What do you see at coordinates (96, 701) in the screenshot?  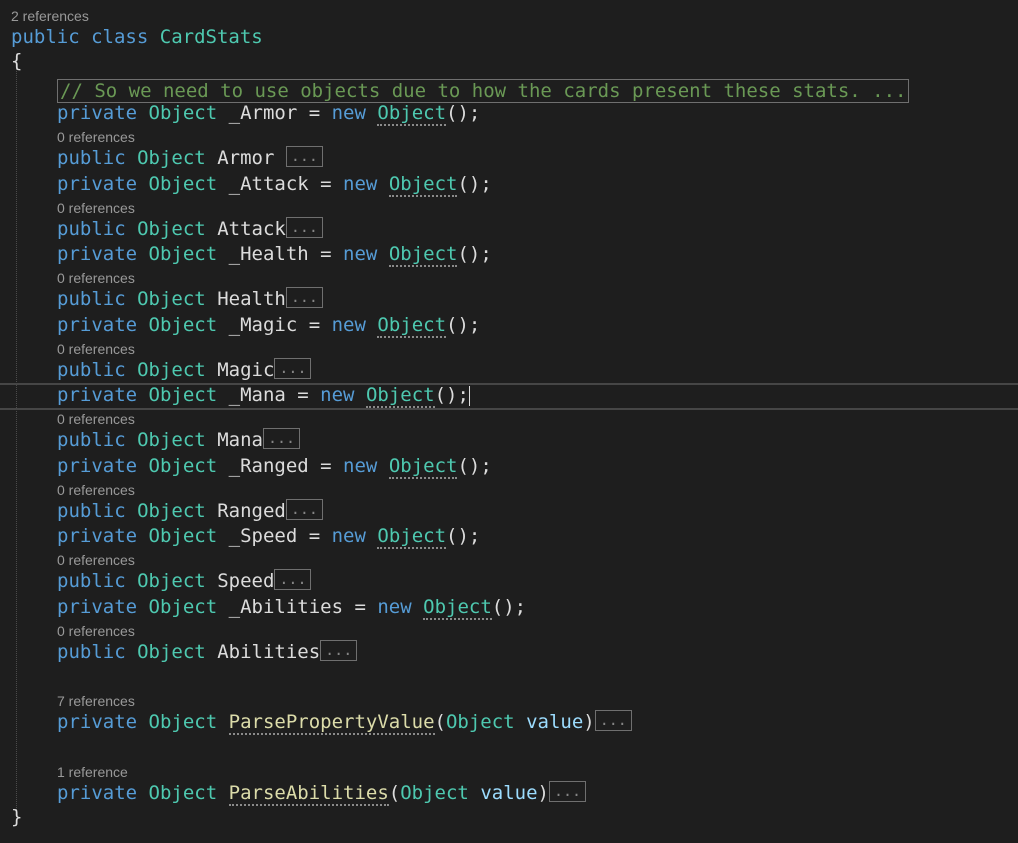 I see `codelens-method-references: 7 references` at bounding box center [96, 701].